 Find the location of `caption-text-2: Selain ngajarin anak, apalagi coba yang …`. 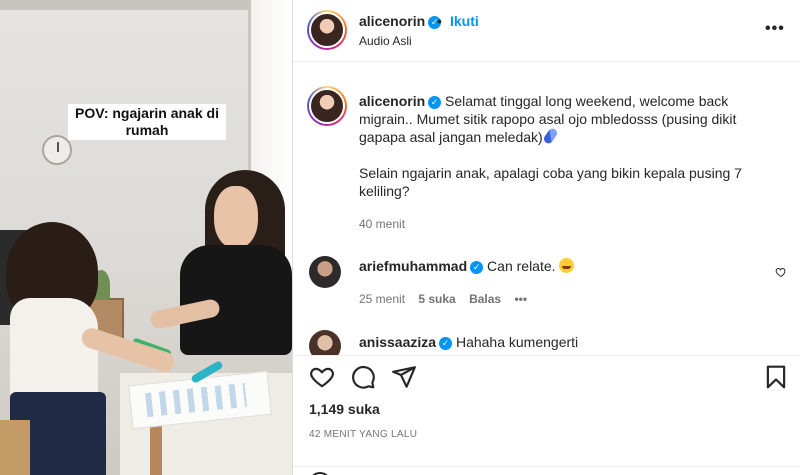

caption-text-2: Selain ngajarin anak, apalagi coba yang … is located at coordinates (550, 182).